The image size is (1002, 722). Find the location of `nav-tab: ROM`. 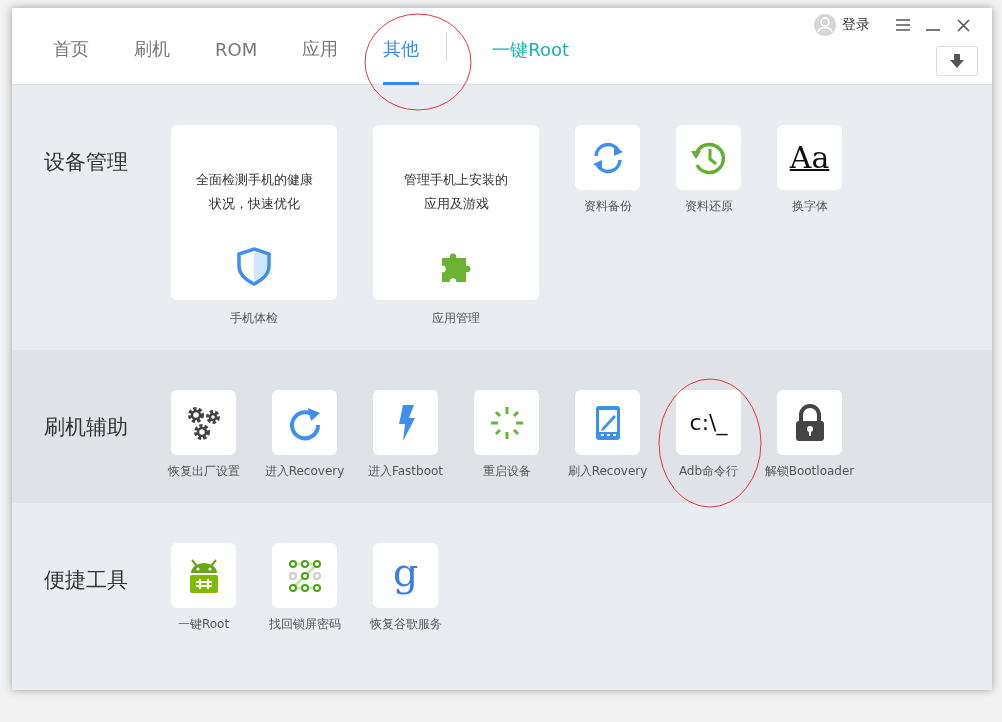

nav-tab: ROM is located at coordinates (236, 46).